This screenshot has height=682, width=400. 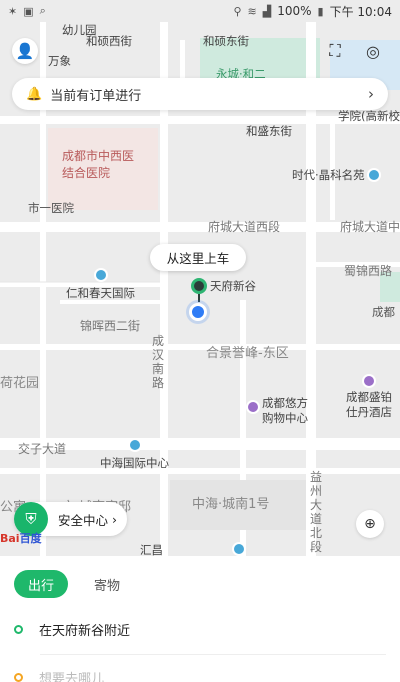 I want to click on map-label-yuefang: 成都悠方 购物中心, so click(x=285, y=410).